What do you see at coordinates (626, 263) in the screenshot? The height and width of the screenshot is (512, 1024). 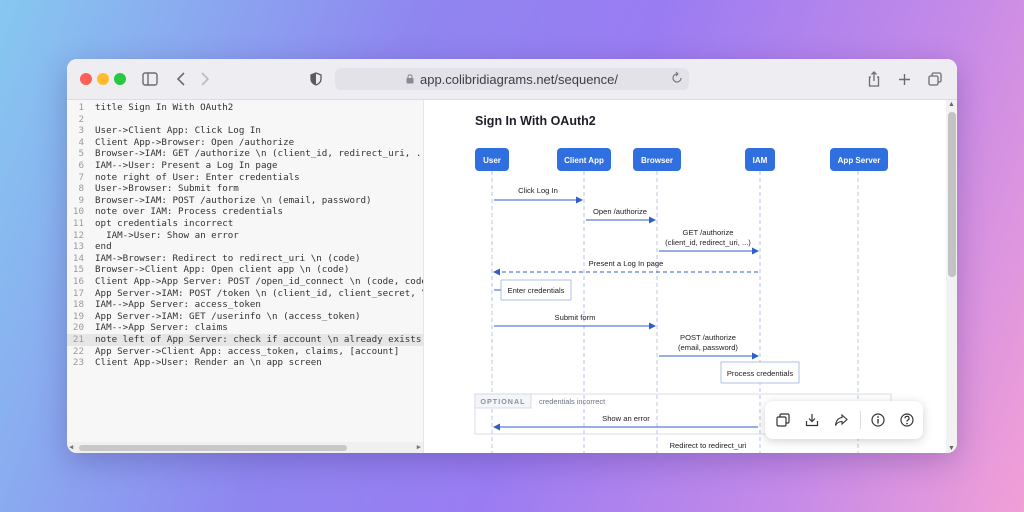 I see `label-present-login: Present a Log In page` at bounding box center [626, 263].